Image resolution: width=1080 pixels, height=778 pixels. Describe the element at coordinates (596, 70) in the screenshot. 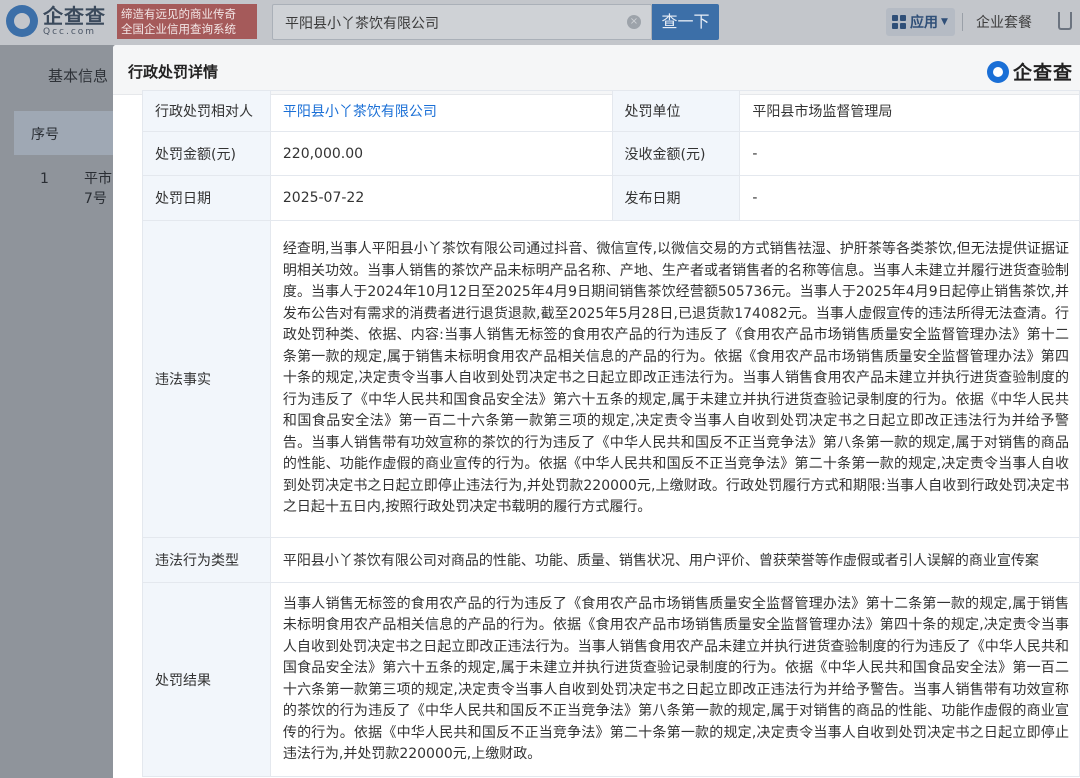

I see `dialog-header: 行政处罚详情 企查查` at that location.